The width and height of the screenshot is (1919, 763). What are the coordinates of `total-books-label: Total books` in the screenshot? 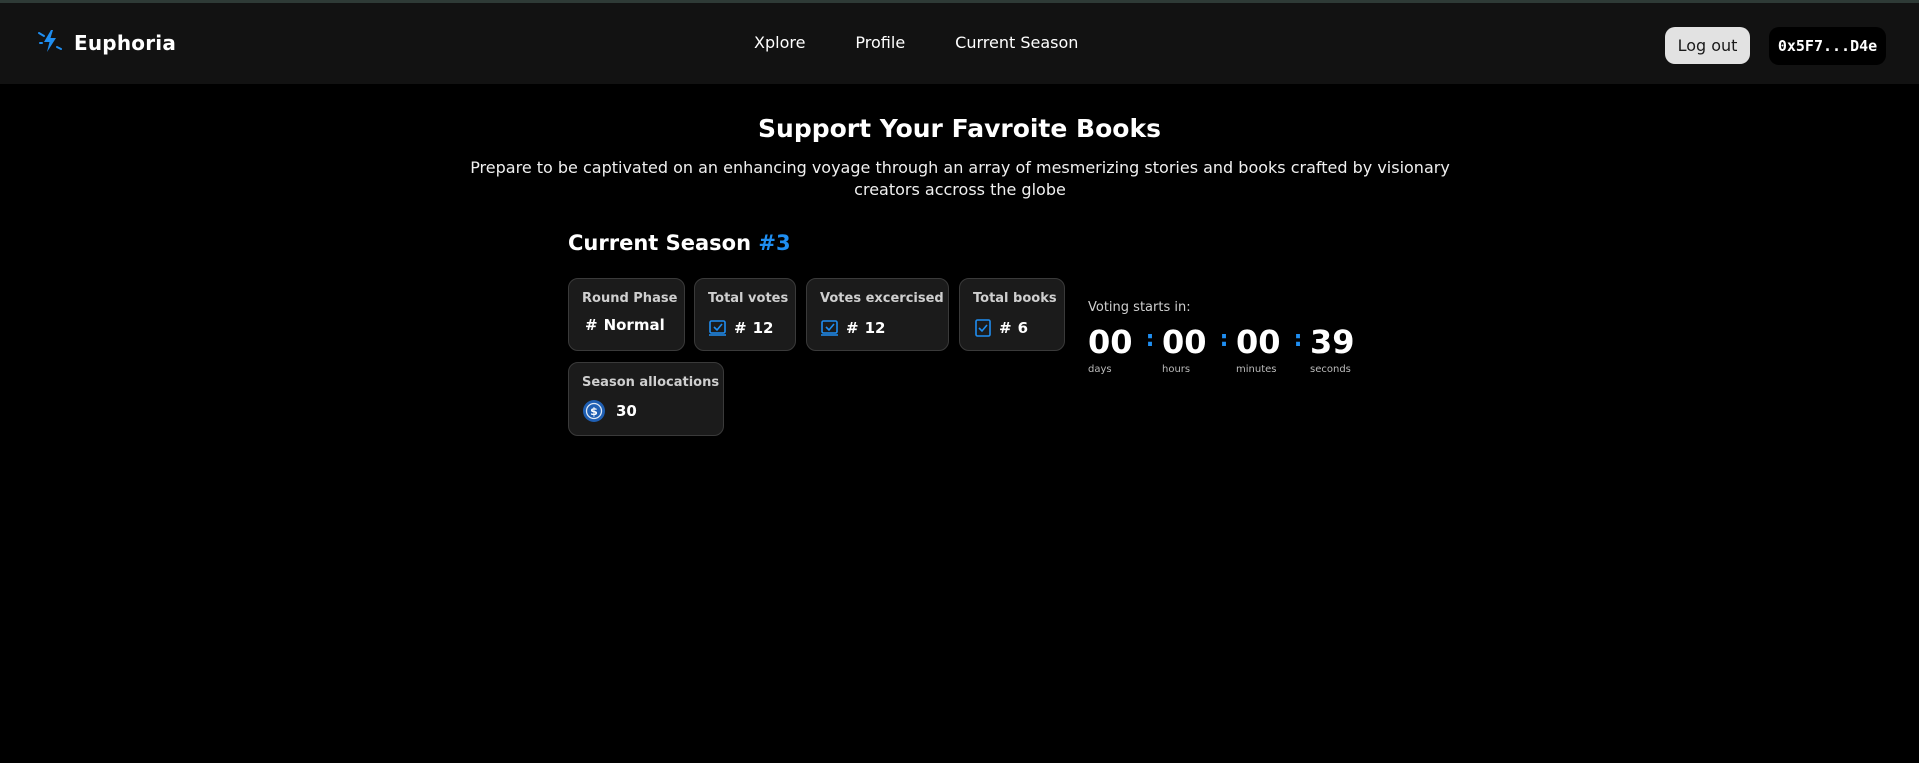 It's located at (1015, 298).